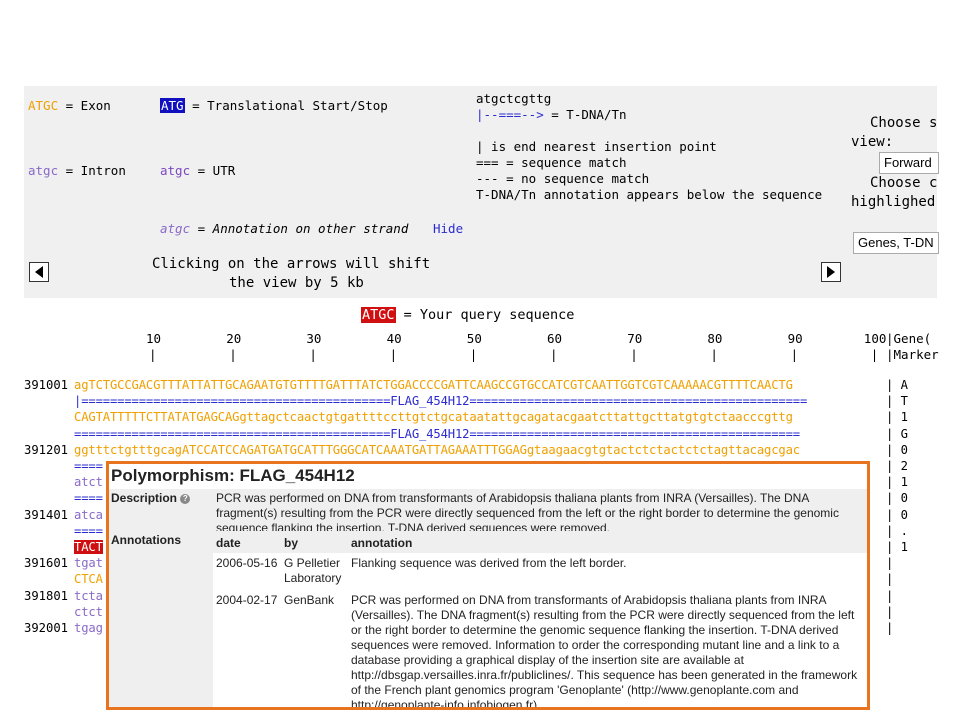  What do you see at coordinates (92, 170) in the screenshot?
I see `intron-label: = Intron` at bounding box center [92, 170].